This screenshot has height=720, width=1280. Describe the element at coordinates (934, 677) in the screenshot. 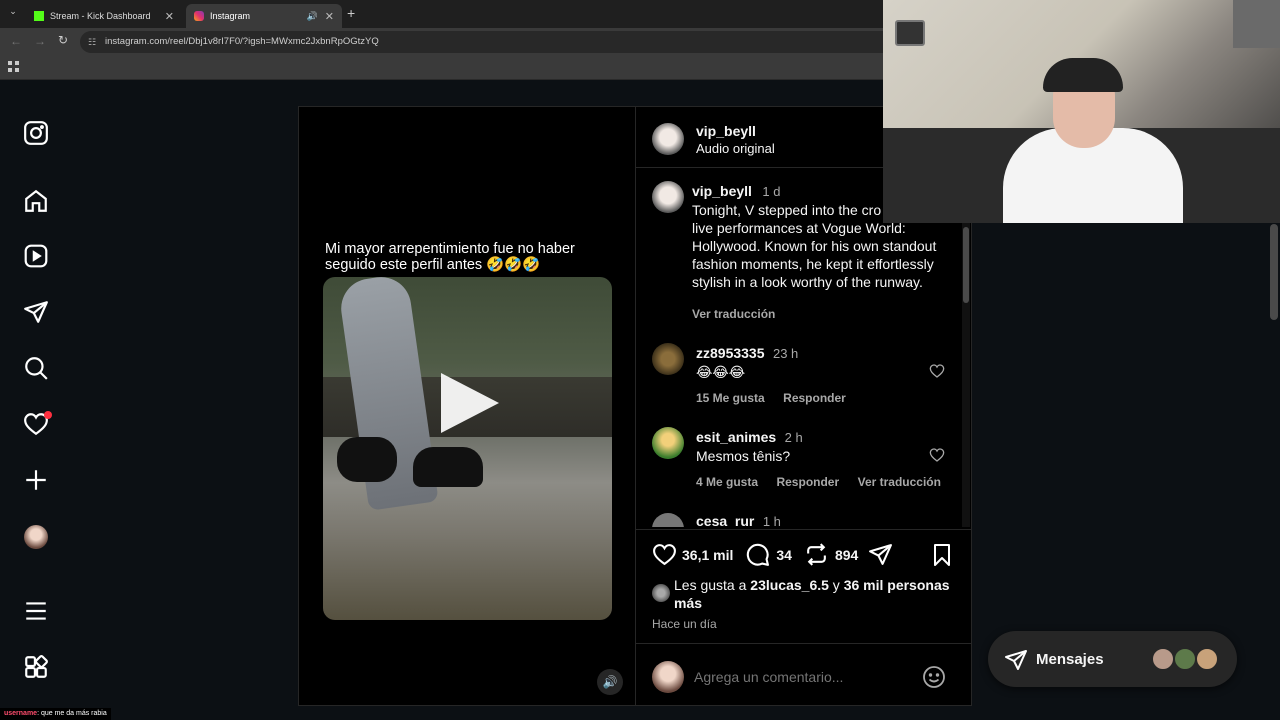

I see `emoji-icon` at that location.